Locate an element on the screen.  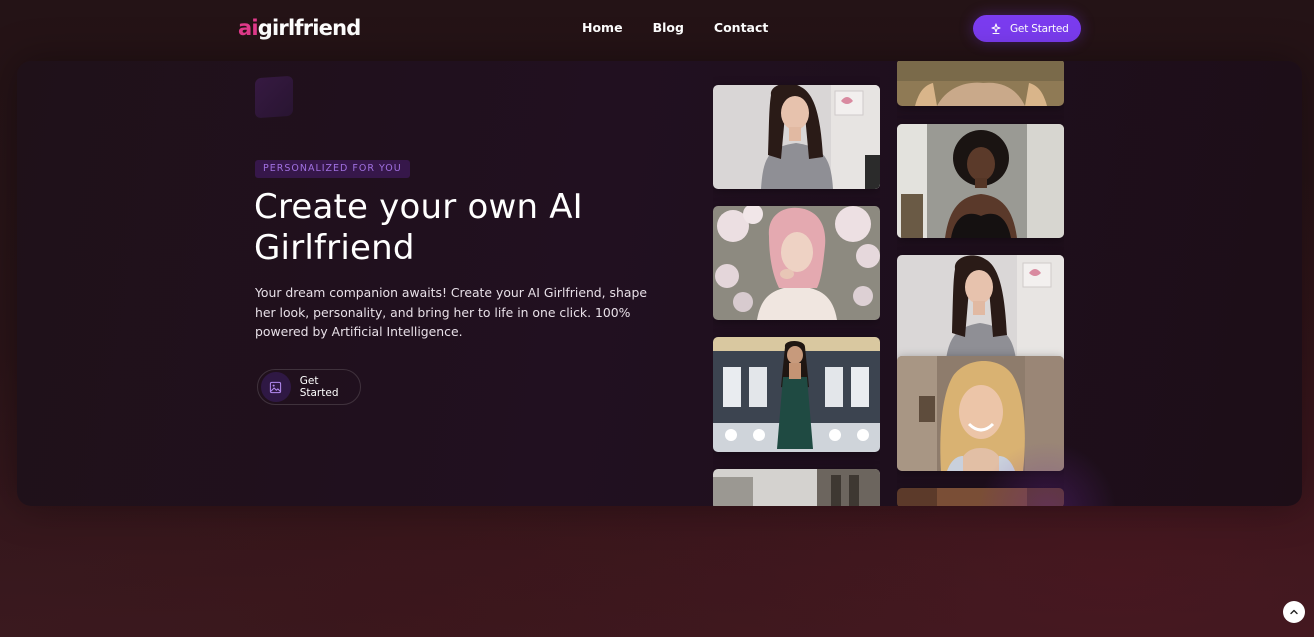
hero-cta-icon-circle is located at coordinates (276, 387).